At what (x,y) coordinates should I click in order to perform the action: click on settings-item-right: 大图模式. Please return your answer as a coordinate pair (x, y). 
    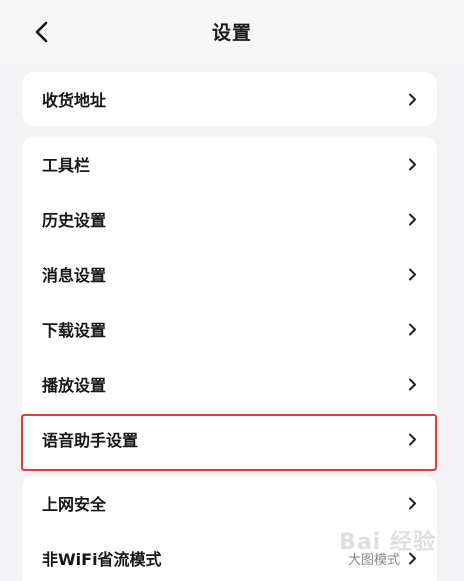
    Looking at the image, I should click on (382, 558).